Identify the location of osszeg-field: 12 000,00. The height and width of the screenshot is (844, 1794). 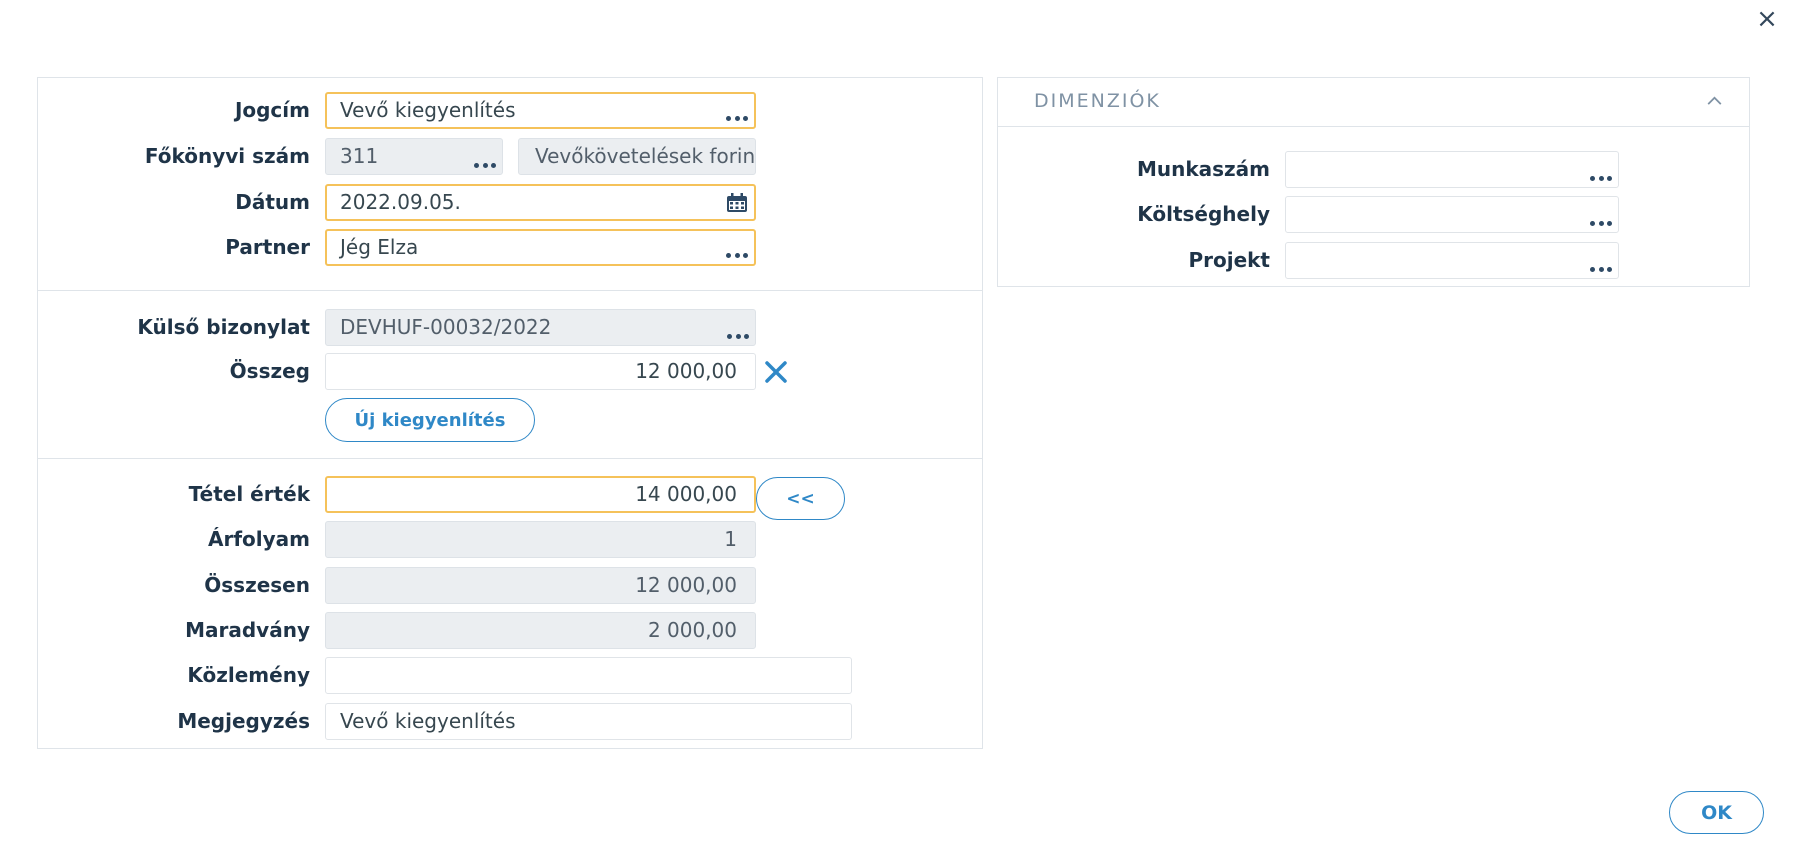
(540, 371).